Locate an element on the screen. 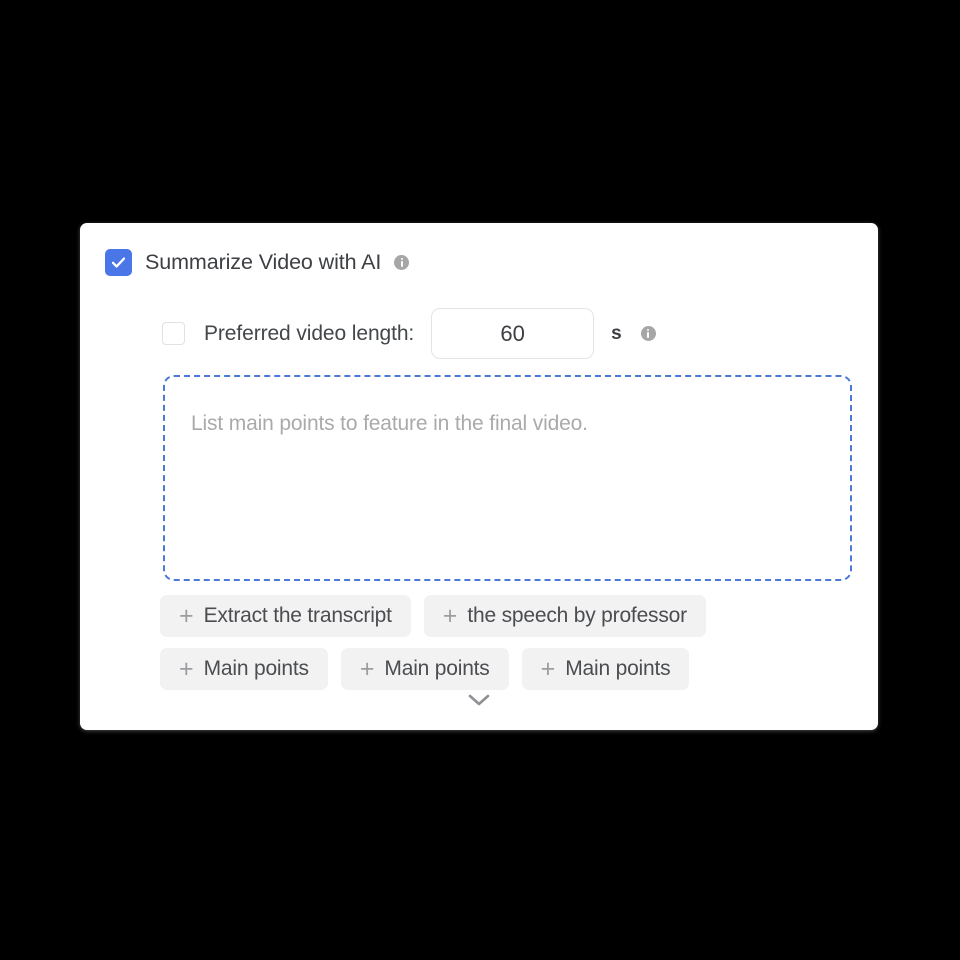  chip-main-points-3: + Main points is located at coordinates (605, 669).